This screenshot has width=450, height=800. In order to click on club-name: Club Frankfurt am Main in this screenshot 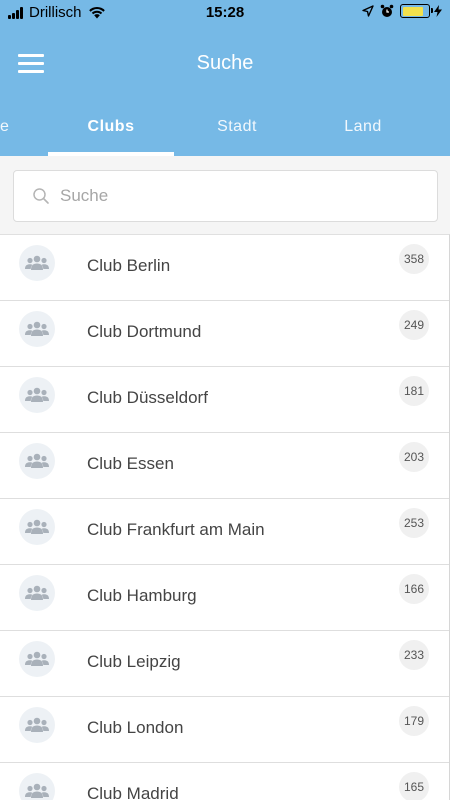, I will do `click(176, 529)`.